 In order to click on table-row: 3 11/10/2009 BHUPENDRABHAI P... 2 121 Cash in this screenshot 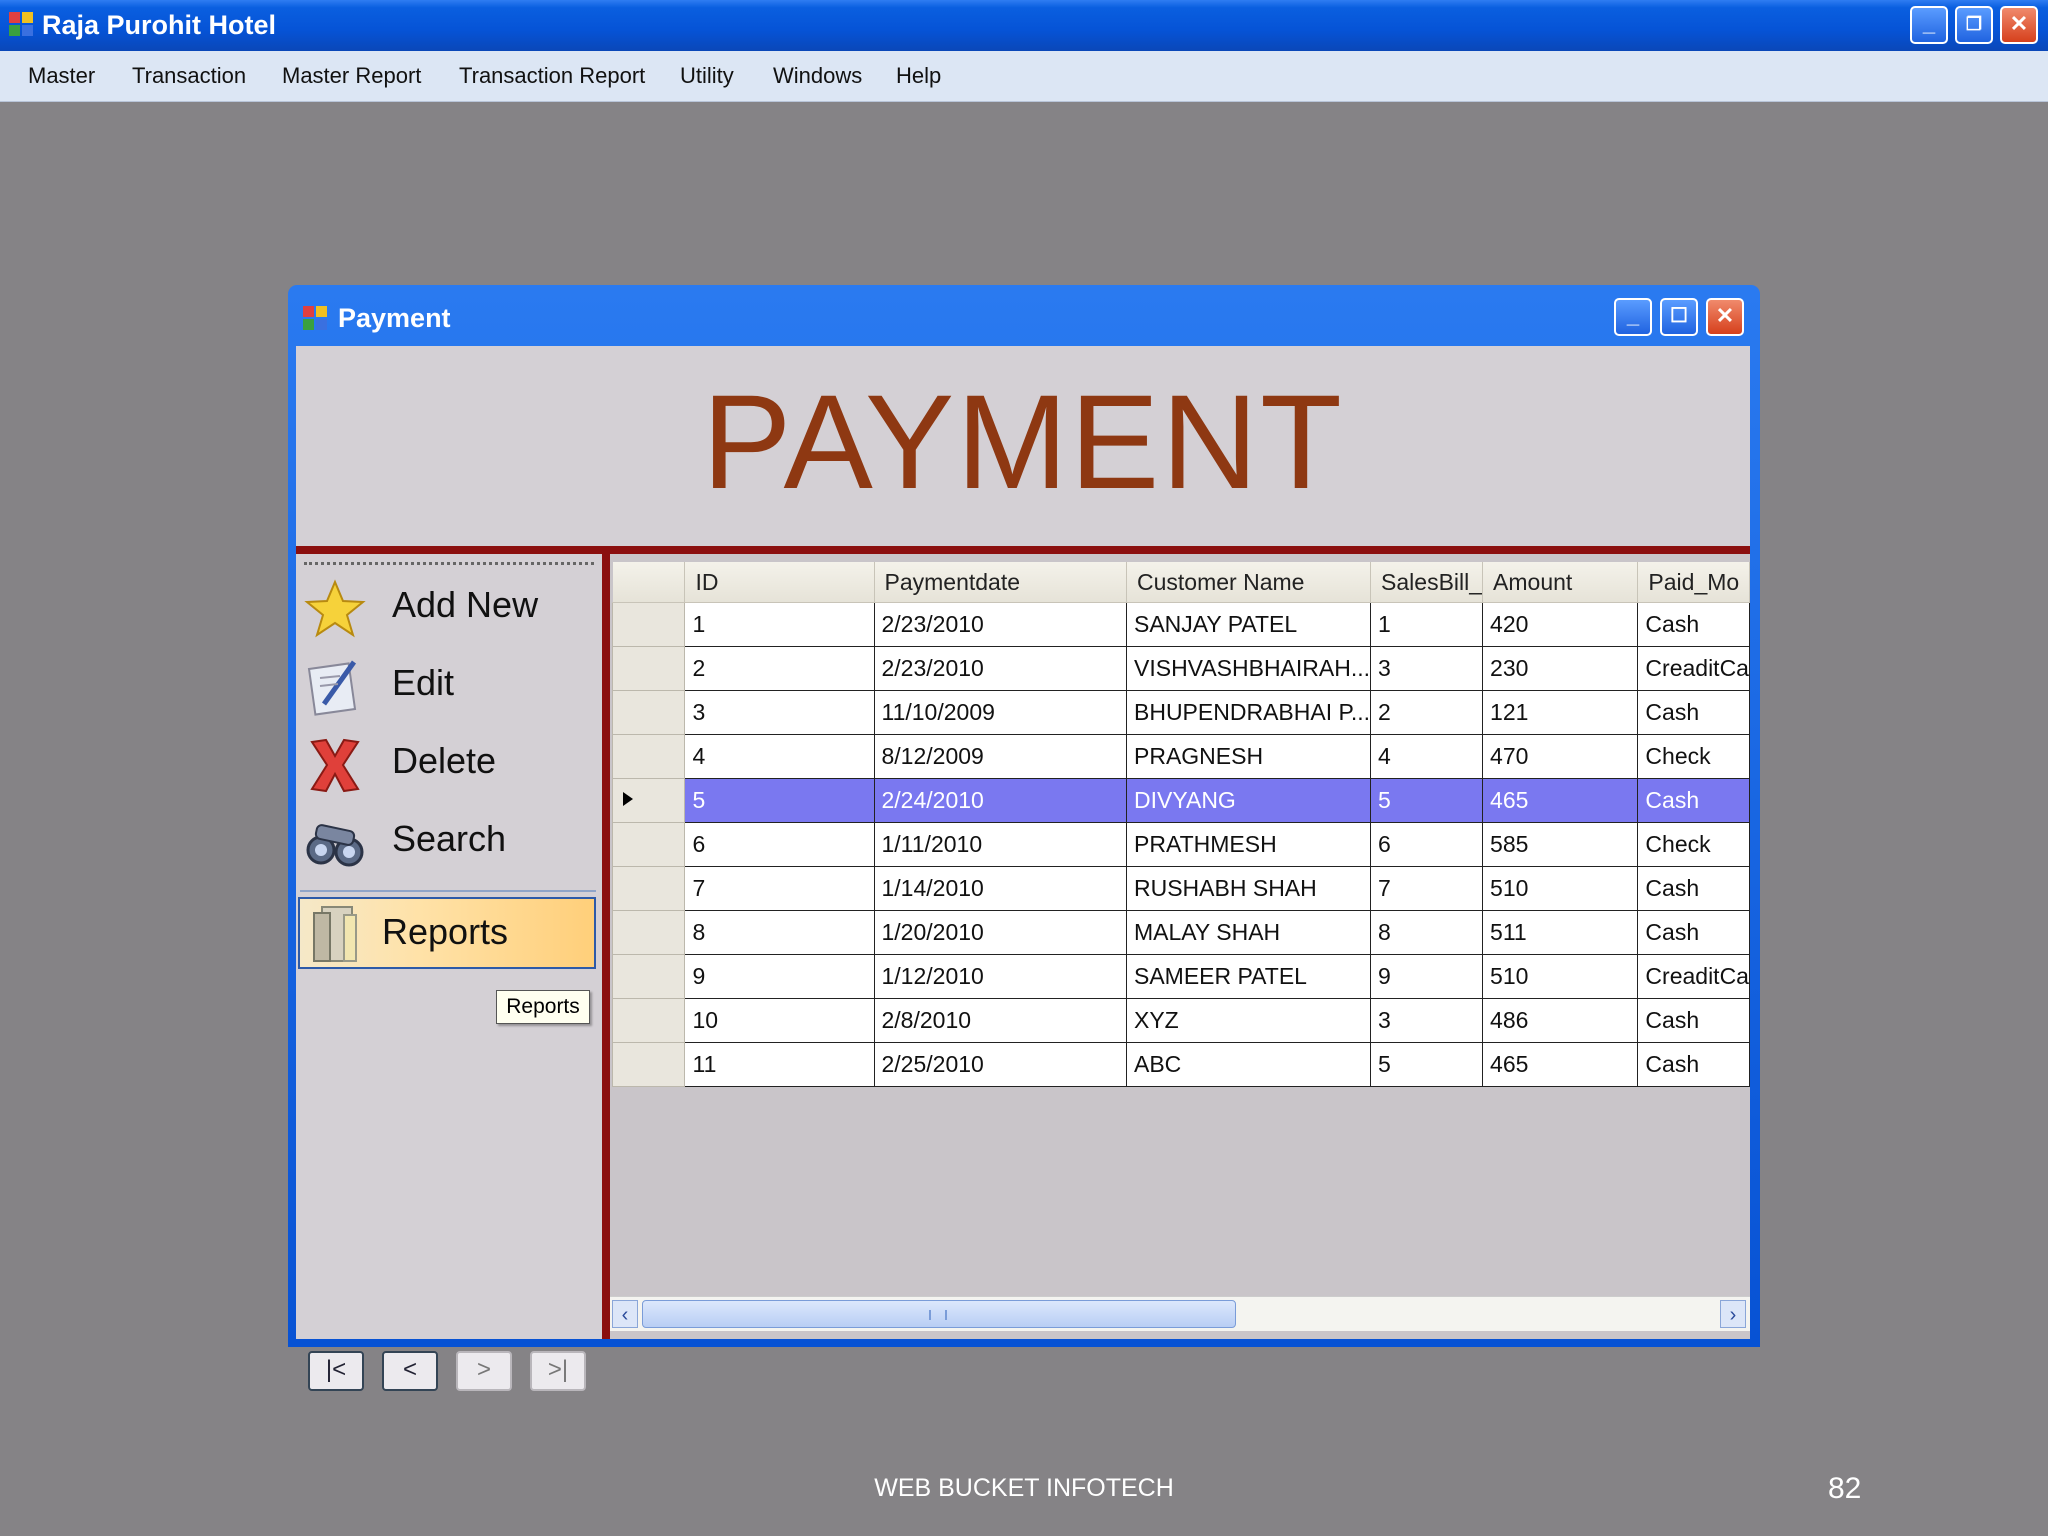, I will do `click(1180, 712)`.